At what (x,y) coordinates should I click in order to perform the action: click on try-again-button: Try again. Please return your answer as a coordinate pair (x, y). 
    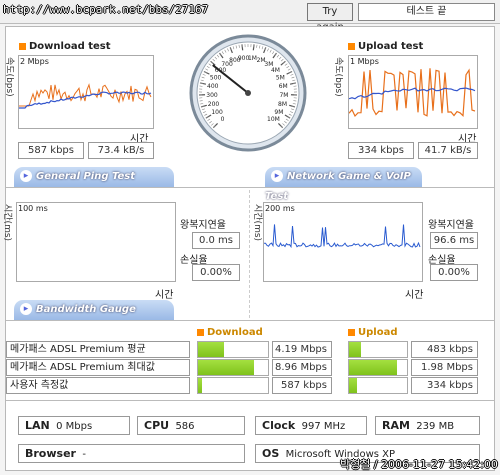
    Looking at the image, I should click on (330, 18).